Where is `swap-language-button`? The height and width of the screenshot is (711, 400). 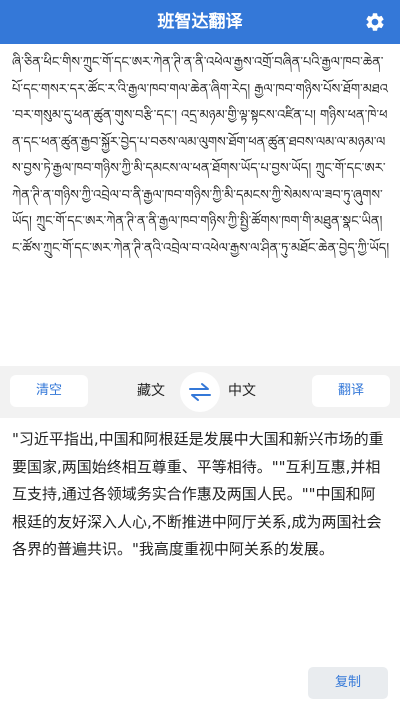
swap-language-button is located at coordinates (200, 392).